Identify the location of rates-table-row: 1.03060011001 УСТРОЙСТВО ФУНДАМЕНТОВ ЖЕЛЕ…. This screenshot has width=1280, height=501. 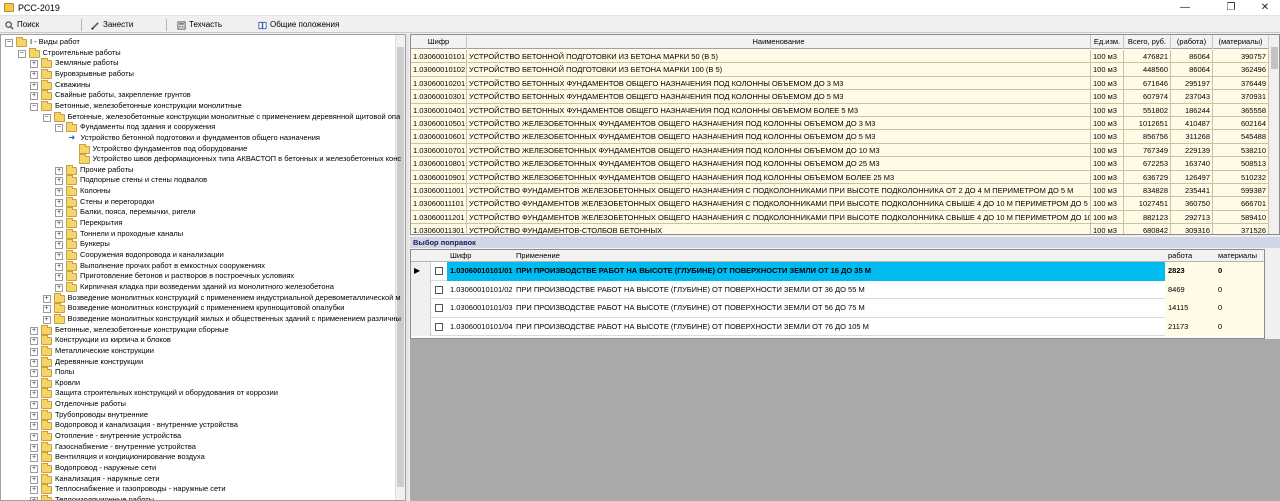
(840, 191).